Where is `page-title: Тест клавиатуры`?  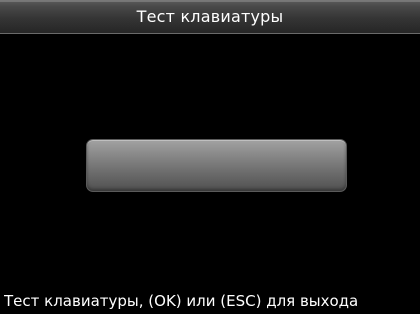
page-title: Тест клавиатуры is located at coordinates (210, 16).